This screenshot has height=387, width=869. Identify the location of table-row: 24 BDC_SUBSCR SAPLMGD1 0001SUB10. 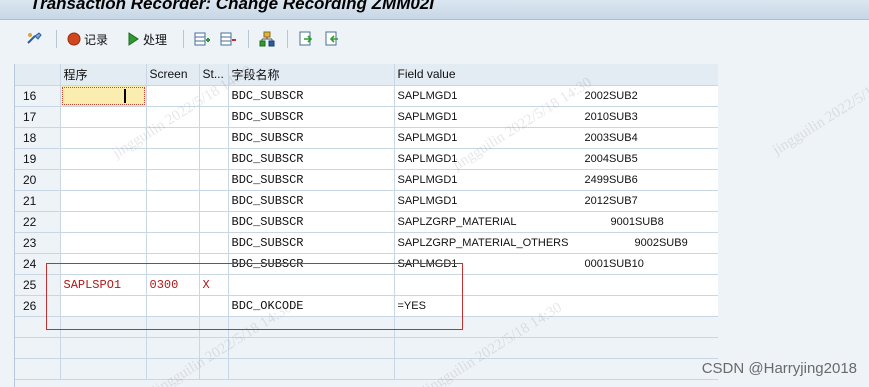
(366, 264).